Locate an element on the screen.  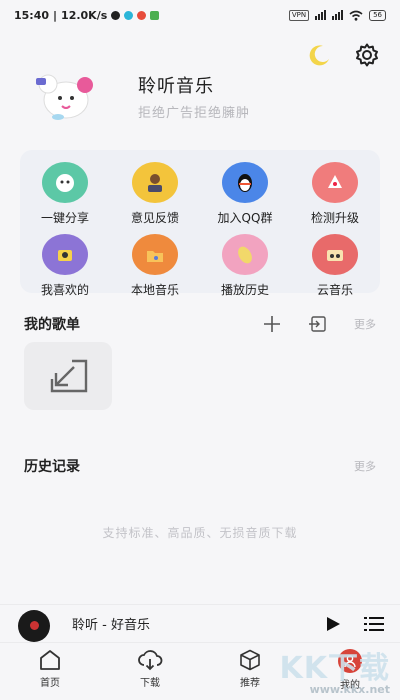
grid-item-feedback: 意见反馈 is located at coordinates (155, 194).